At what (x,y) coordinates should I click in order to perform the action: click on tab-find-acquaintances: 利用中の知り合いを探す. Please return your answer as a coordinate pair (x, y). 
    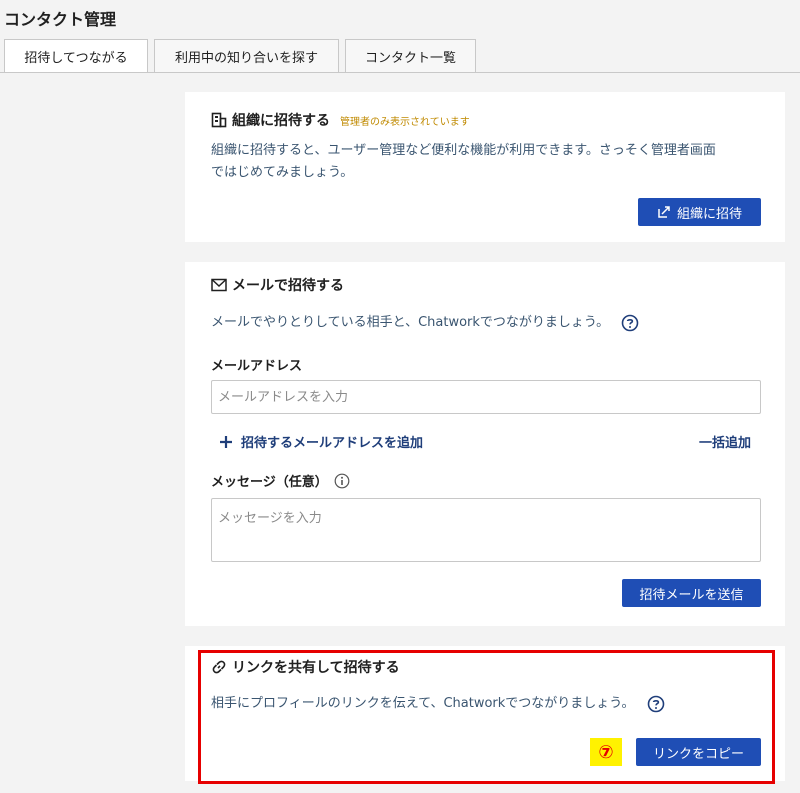
    Looking at the image, I should click on (246, 55).